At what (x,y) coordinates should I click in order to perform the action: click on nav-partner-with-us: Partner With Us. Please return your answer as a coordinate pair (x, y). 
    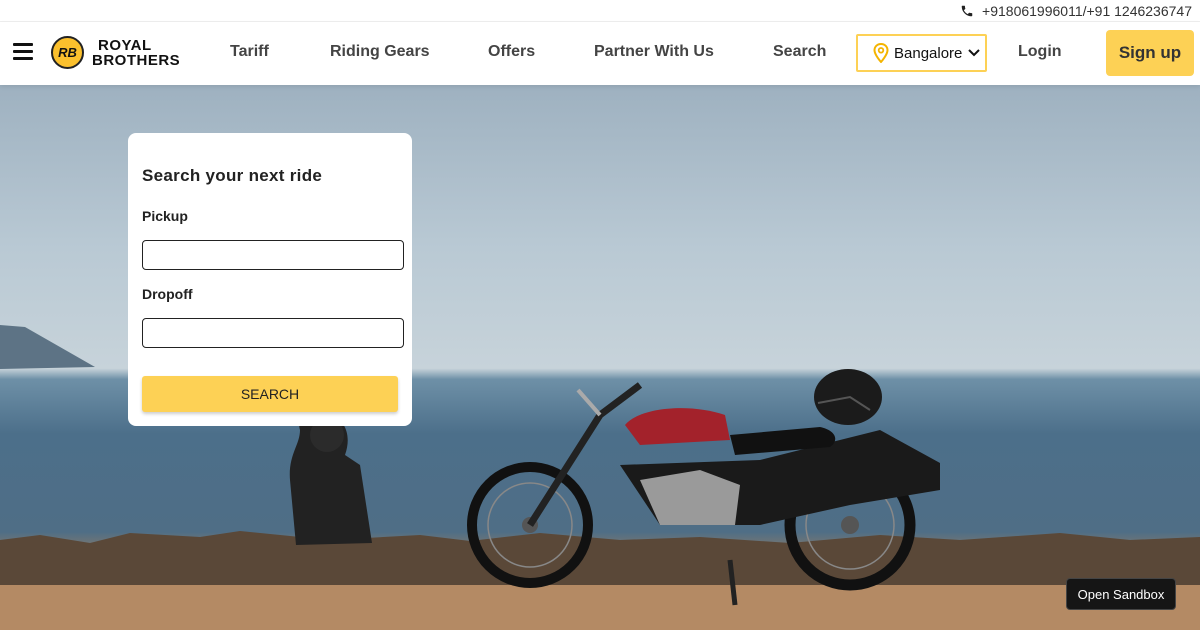
    Looking at the image, I should click on (654, 52).